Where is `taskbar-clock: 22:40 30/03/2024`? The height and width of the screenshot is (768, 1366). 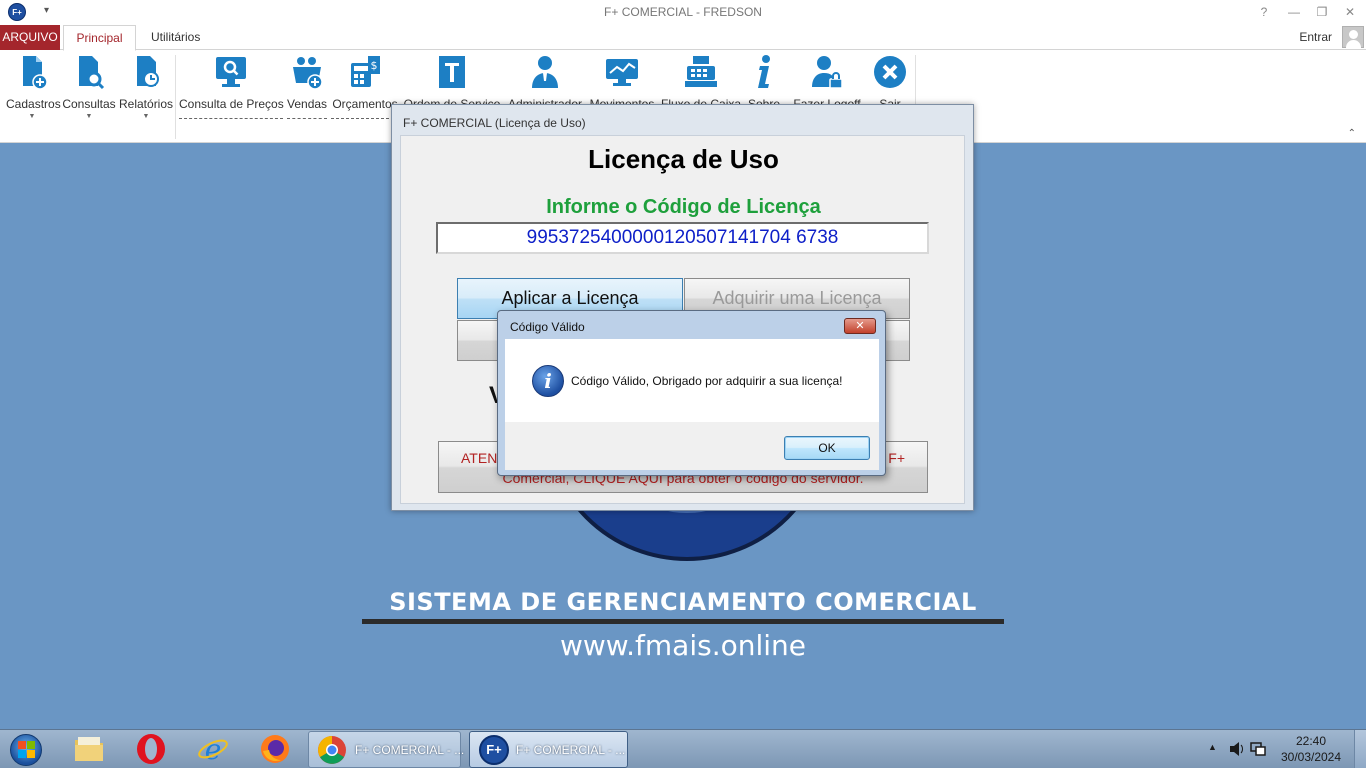 taskbar-clock: 22:40 30/03/2024 is located at coordinates (1311, 749).